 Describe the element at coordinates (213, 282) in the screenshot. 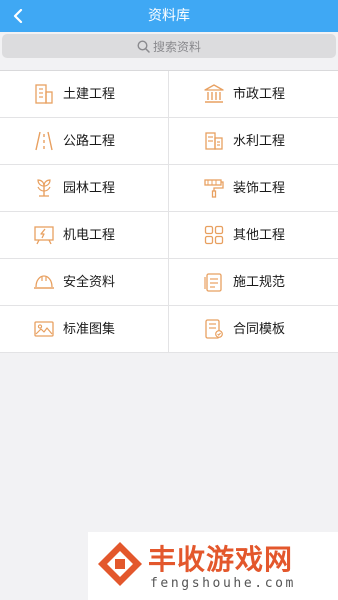

I see `document-stack-icon` at that location.